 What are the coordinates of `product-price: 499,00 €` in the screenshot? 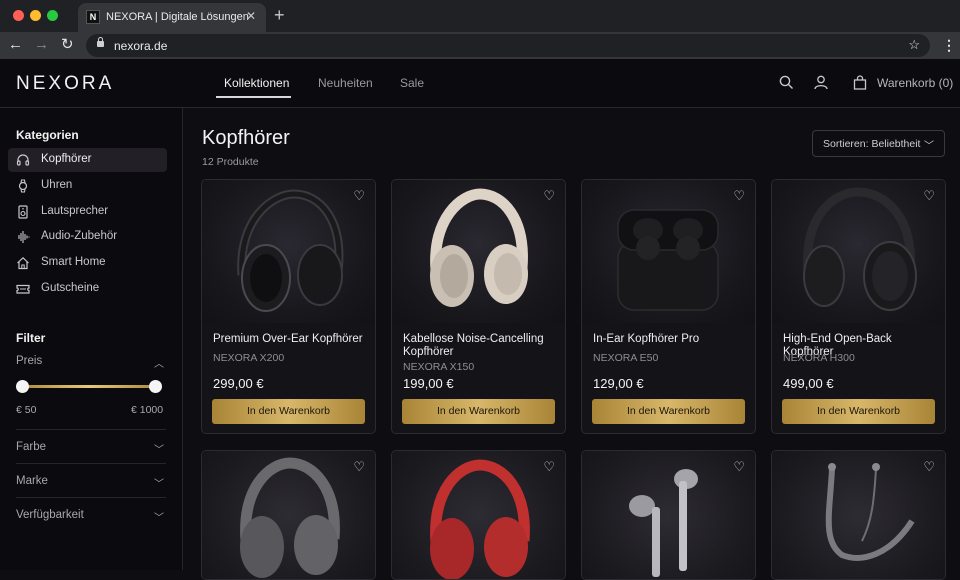 It's located at (808, 383).